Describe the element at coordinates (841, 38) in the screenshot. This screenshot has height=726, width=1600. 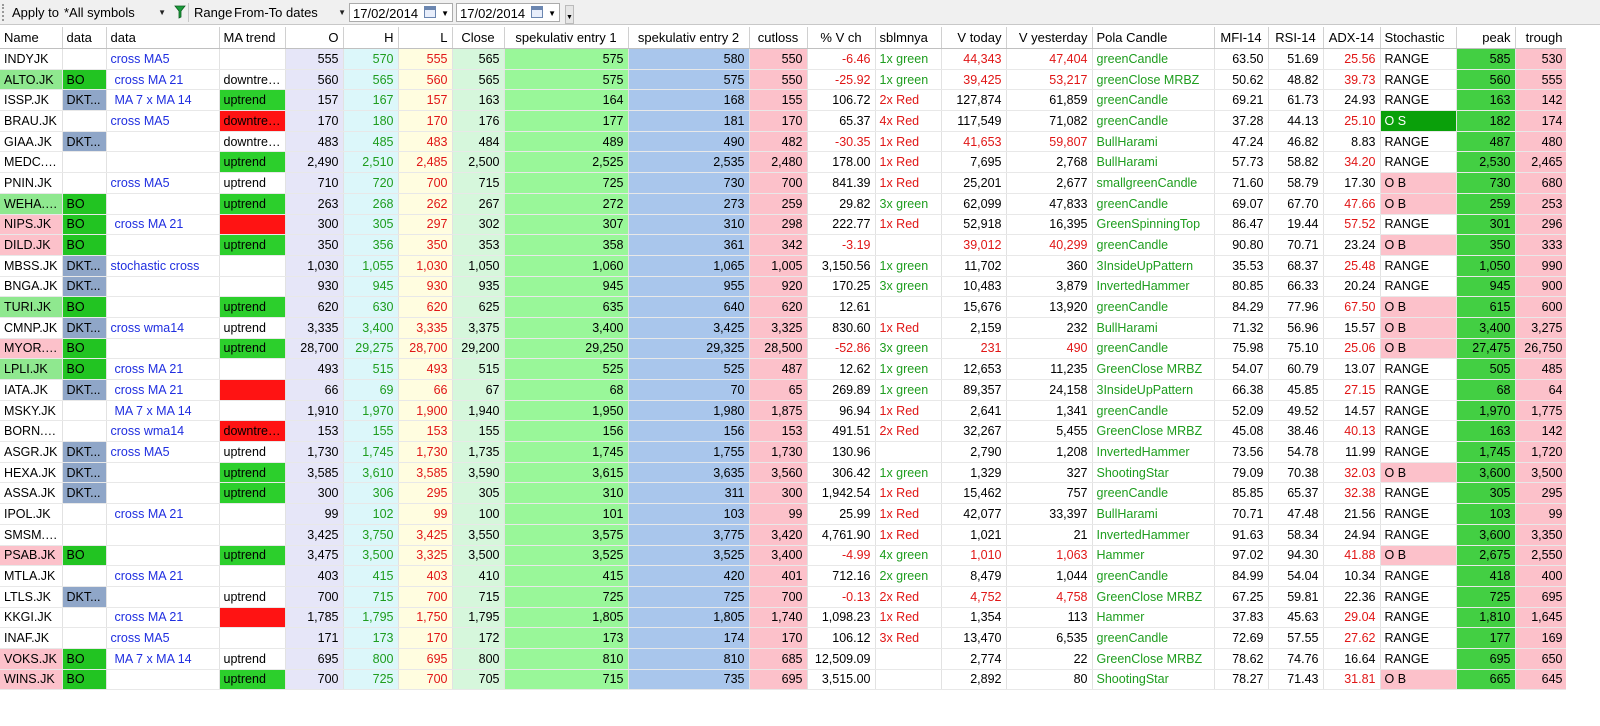
I see `column-header: % V ch` at that location.